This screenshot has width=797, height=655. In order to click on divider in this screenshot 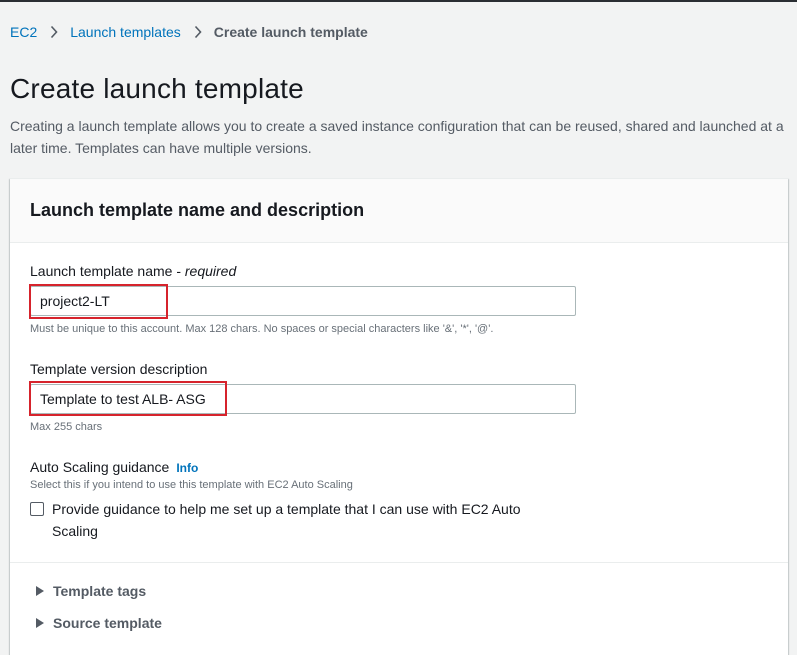, I will do `click(399, 562)`.